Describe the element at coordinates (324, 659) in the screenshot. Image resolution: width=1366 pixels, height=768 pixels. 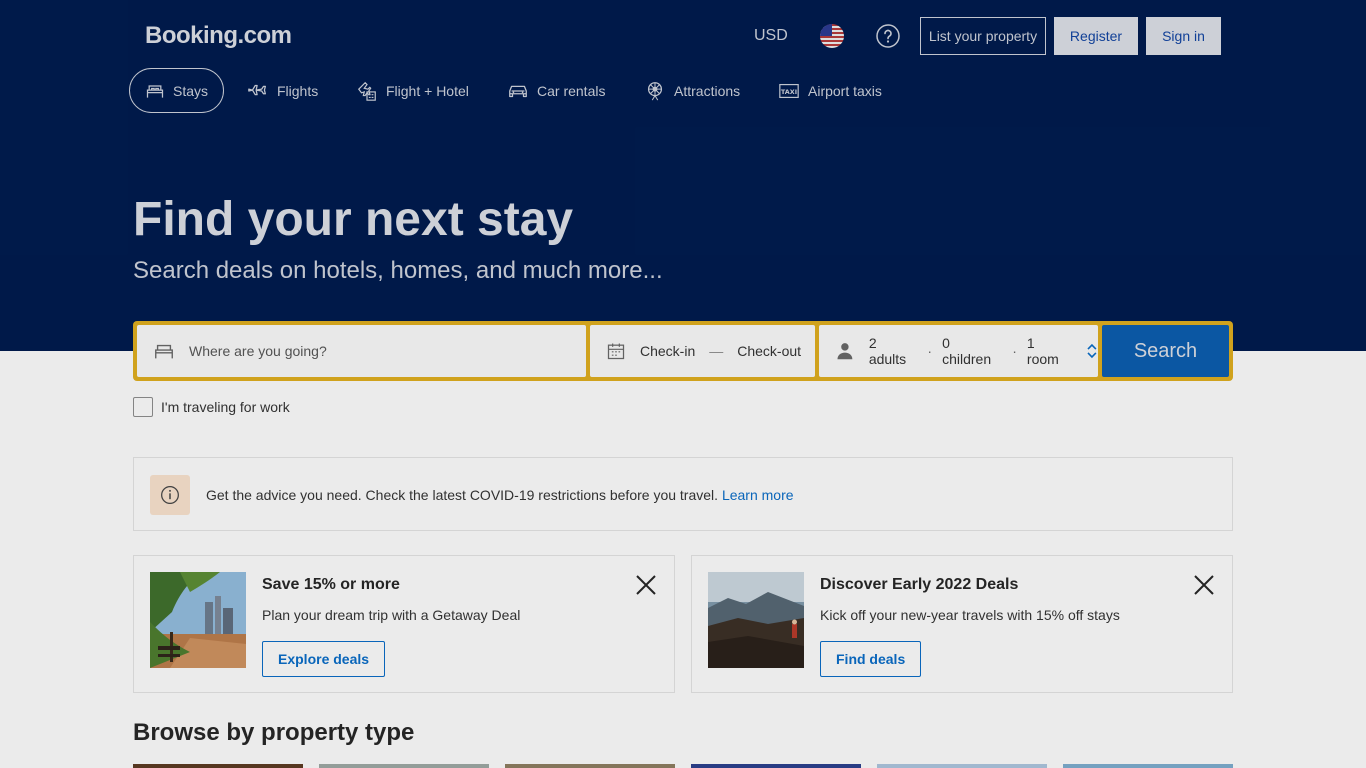
I see `explore-deals-button: Explore deals` at that location.